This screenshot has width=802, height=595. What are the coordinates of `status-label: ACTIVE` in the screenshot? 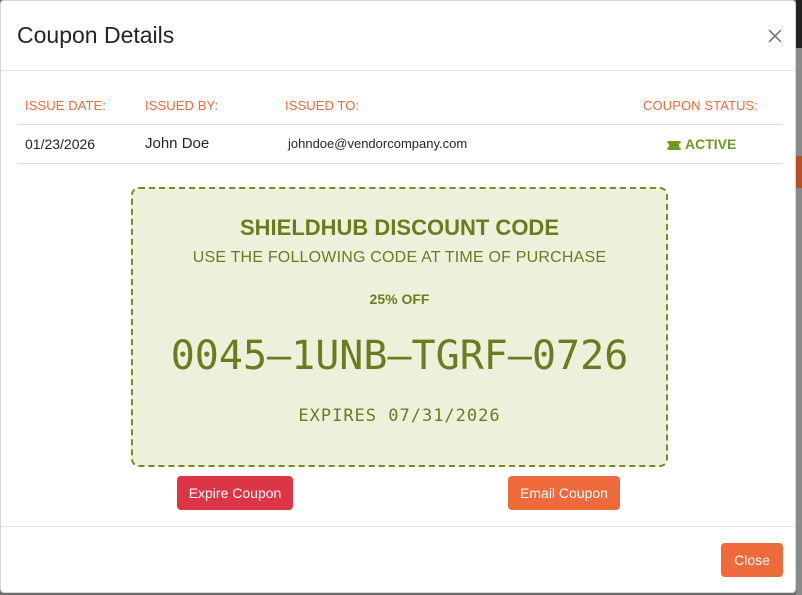 It's located at (711, 144).